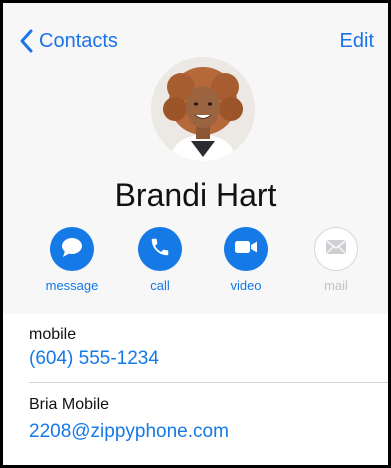 Image resolution: width=391 pixels, height=468 pixels. I want to click on field-divider, so click(208, 382).